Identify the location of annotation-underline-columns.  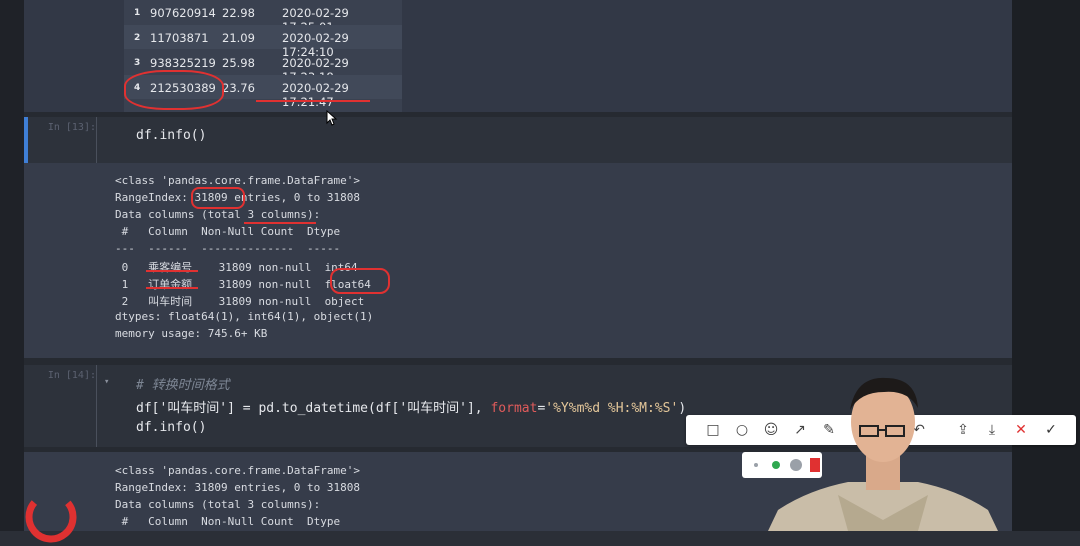
(280, 223).